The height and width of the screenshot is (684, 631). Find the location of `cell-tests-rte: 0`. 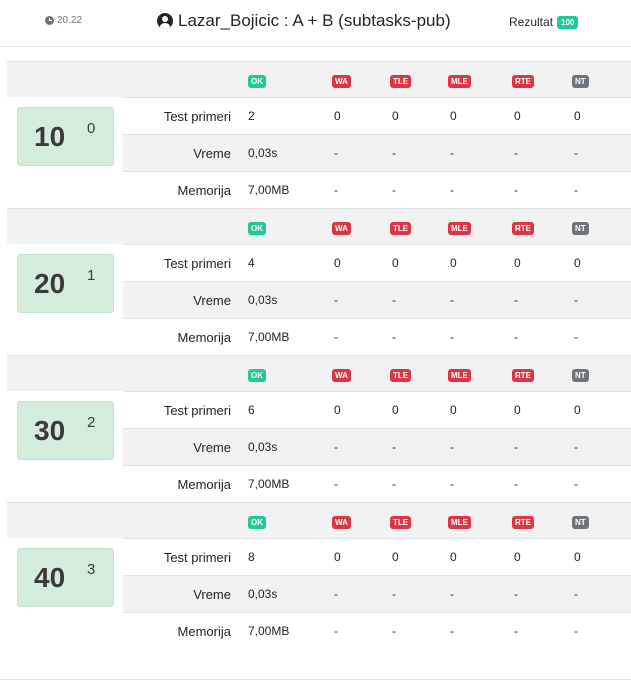

cell-tests-rte: 0 is located at coordinates (517, 557).